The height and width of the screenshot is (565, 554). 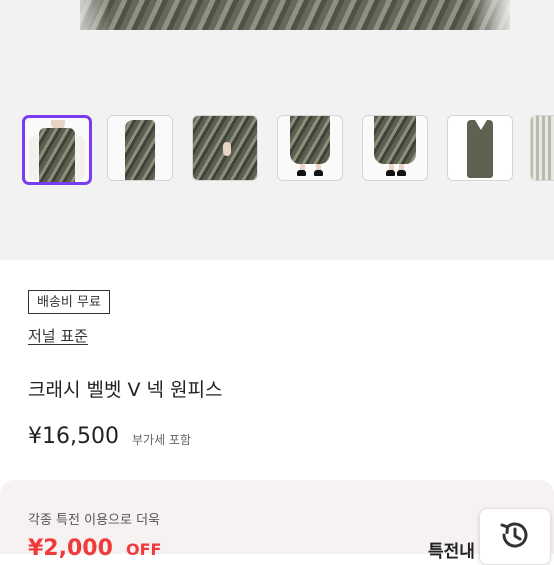 What do you see at coordinates (69, 302) in the screenshot?
I see `free-shipping-badge: 배송비 무료` at bounding box center [69, 302].